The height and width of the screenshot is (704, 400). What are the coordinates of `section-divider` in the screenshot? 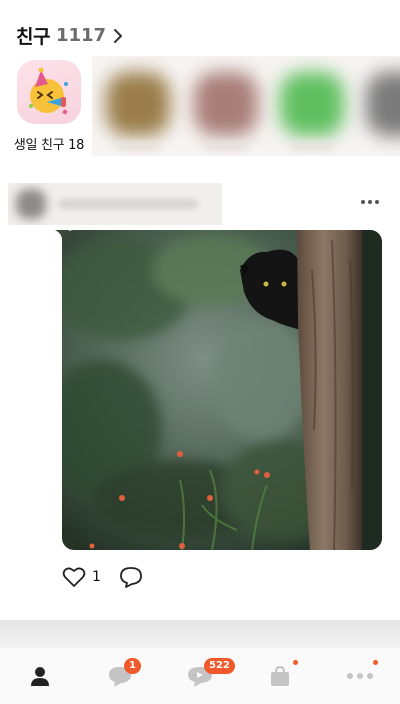 It's located at (200, 634).